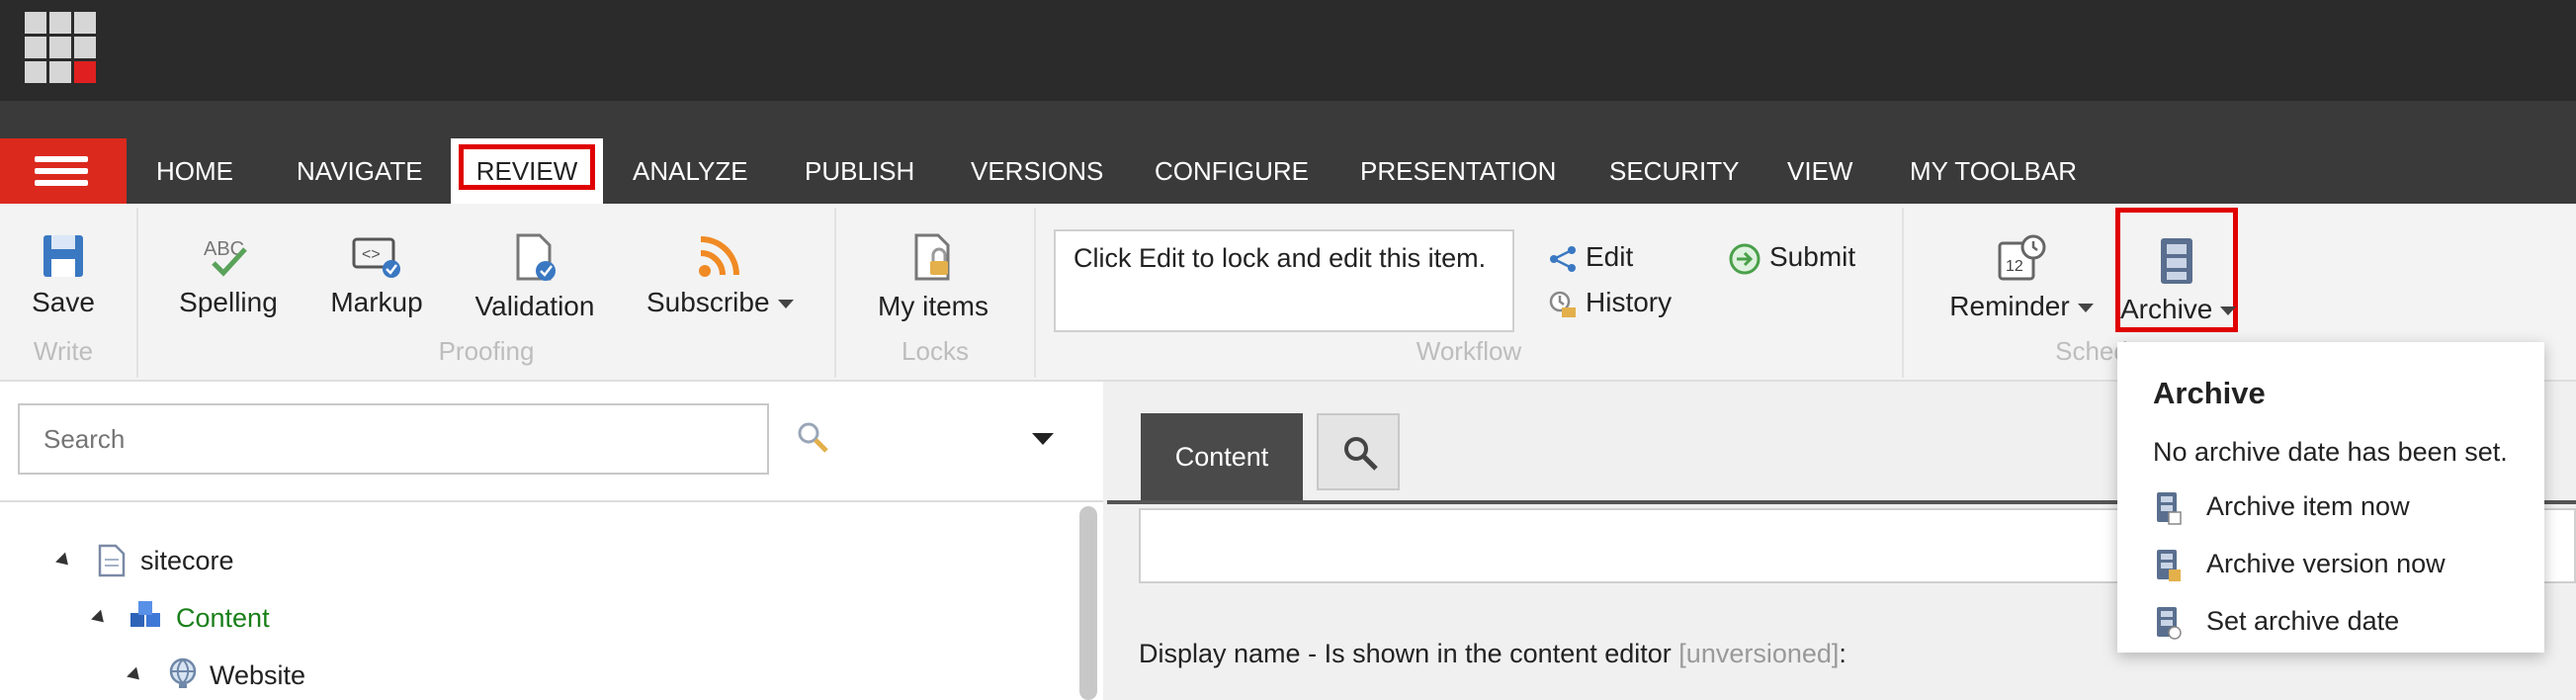 The width and height of the screenshot is (2576, 700). I want to click on document-icon, so click(112, 560).